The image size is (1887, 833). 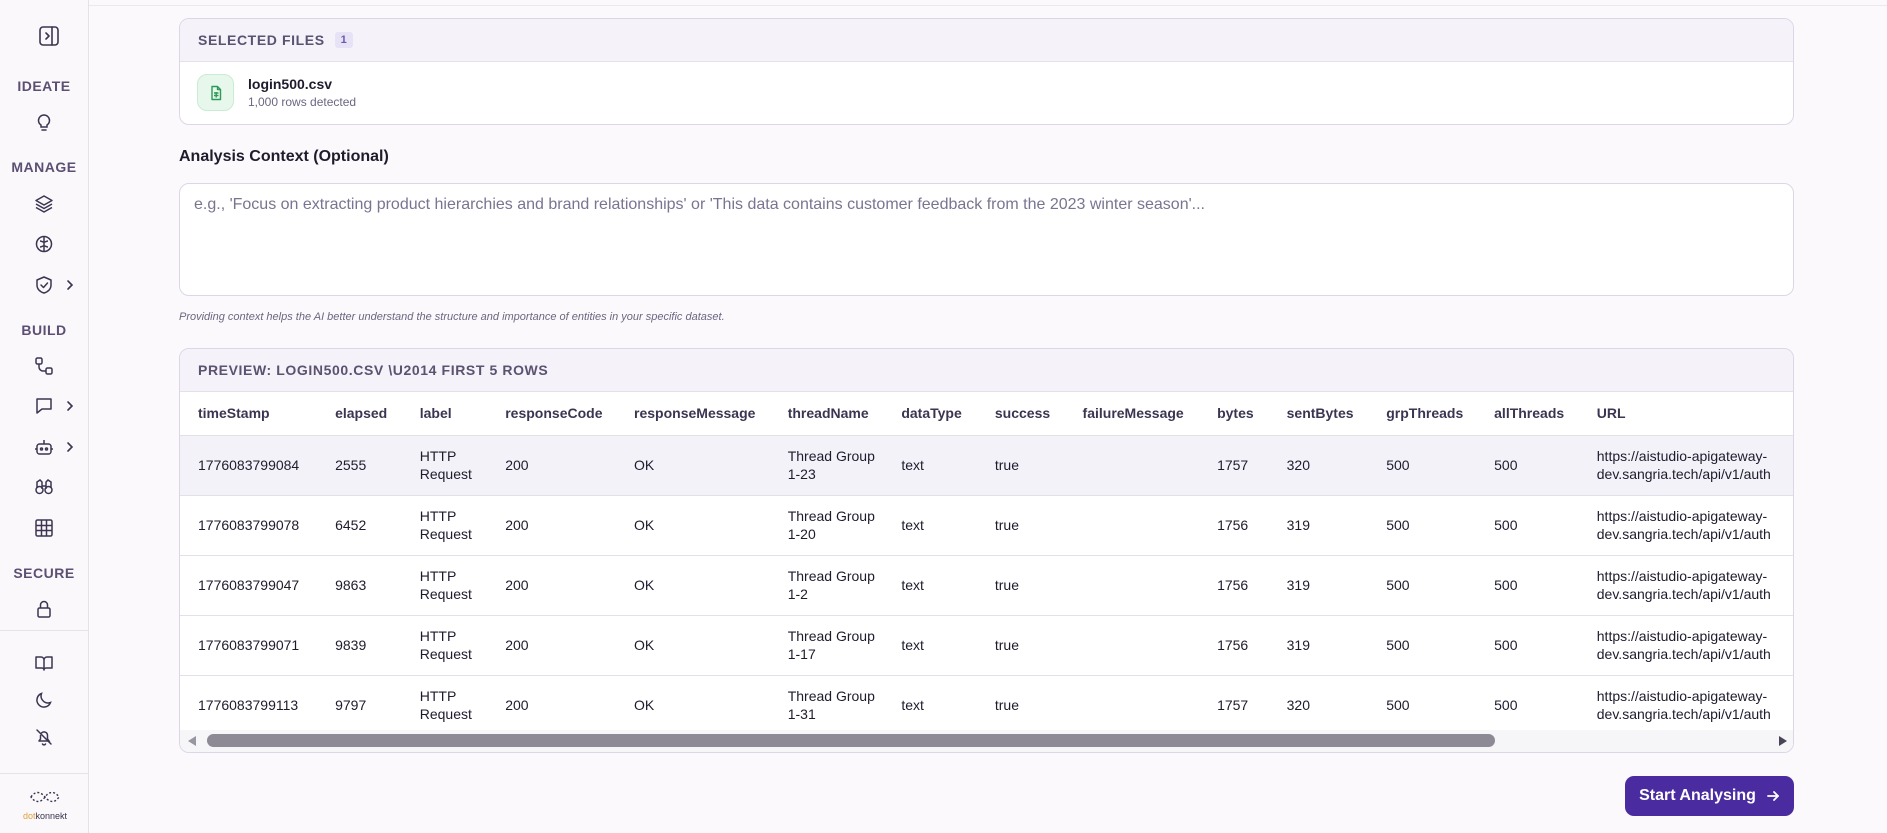 What do you see at coordinates (1318, 414) in the screenshot?
I see `column-header: sentBytes` at bounding box center [1318, 414].